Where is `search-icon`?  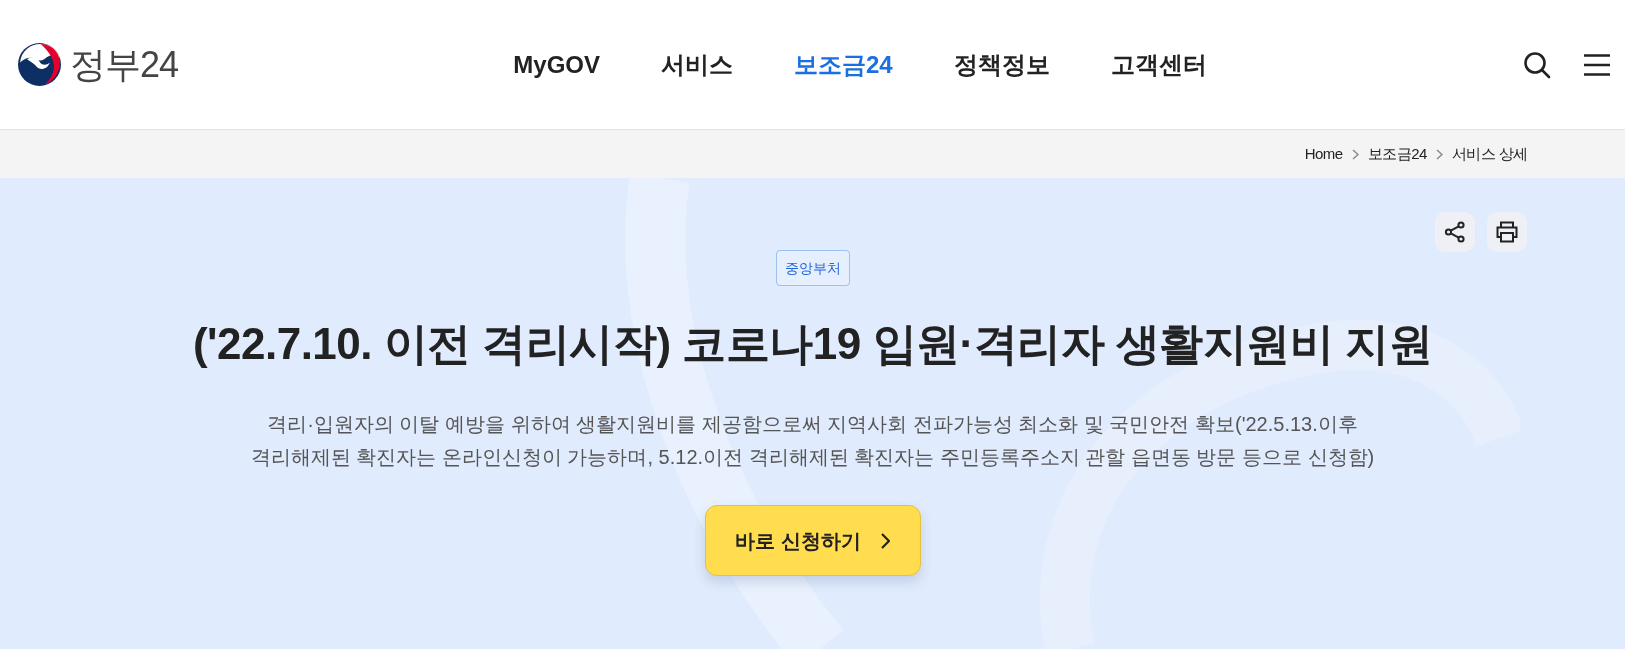 search-icon is located at coordinates (1537, 64).